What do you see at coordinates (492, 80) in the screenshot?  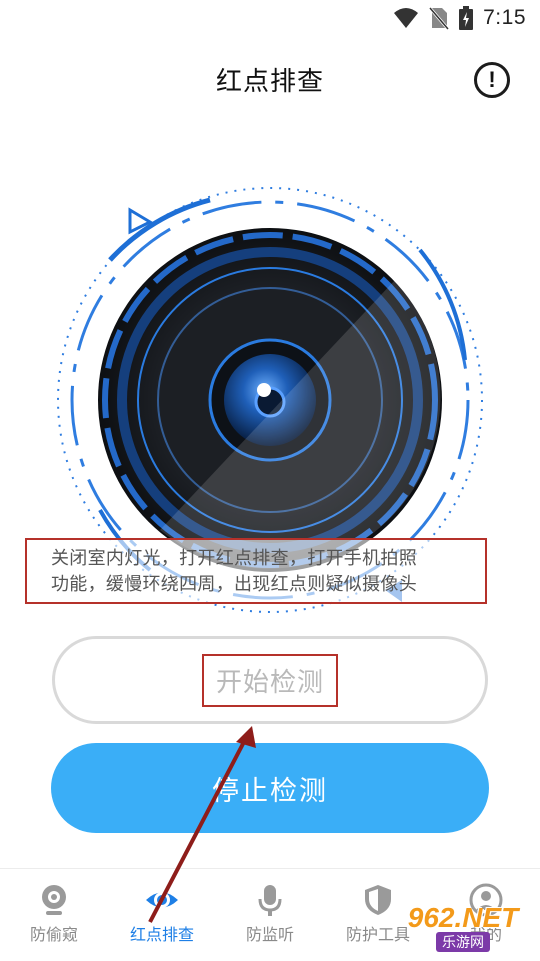 I see `info-icon: !` at bounding box center [492, 80].